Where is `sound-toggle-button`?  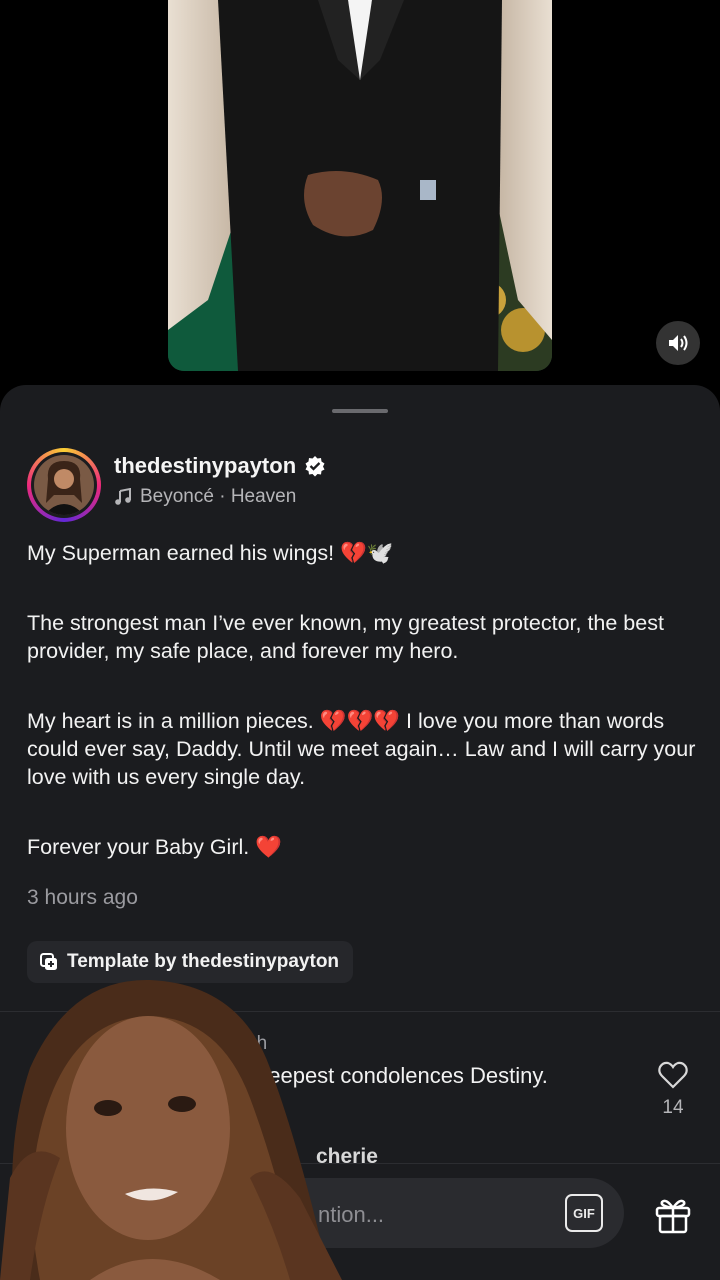
sound-toggle-button is located at coordinates (678, 343).